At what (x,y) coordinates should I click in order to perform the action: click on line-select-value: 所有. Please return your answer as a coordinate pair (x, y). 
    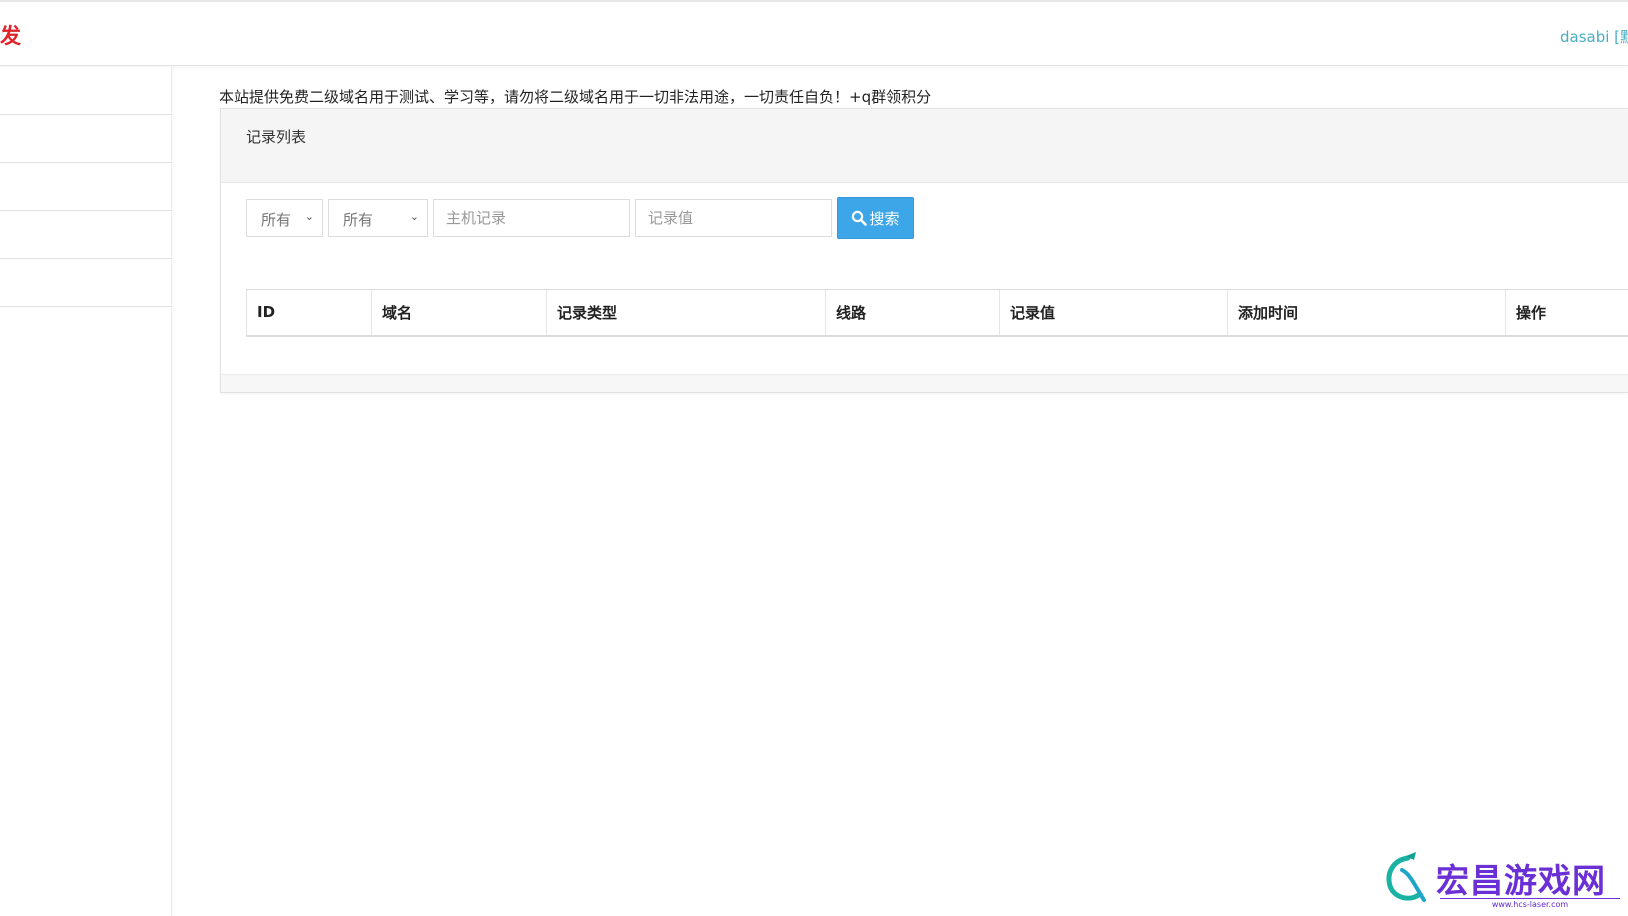
    Looking at the image, I should click on (358, 220).